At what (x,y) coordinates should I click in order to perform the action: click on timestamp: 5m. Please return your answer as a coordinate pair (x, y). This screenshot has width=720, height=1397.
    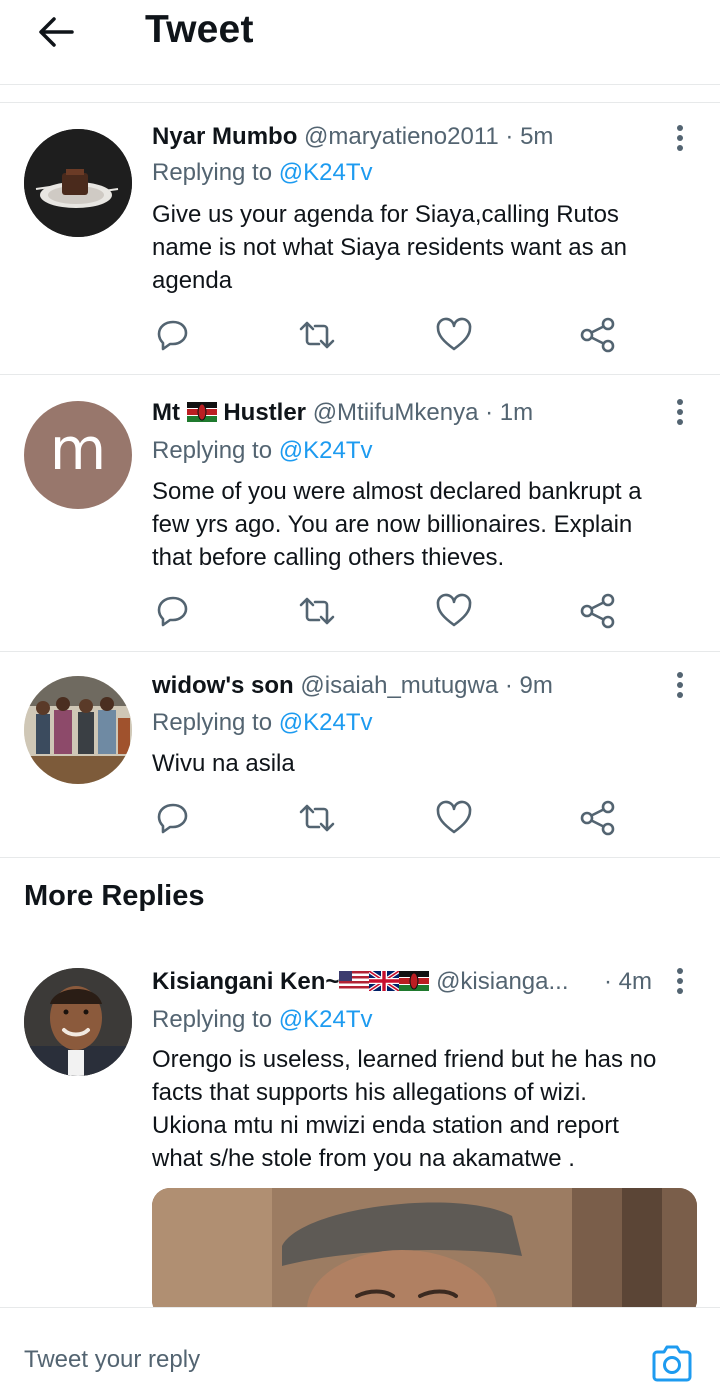
    Looking at the image, I should click on (536, 136).